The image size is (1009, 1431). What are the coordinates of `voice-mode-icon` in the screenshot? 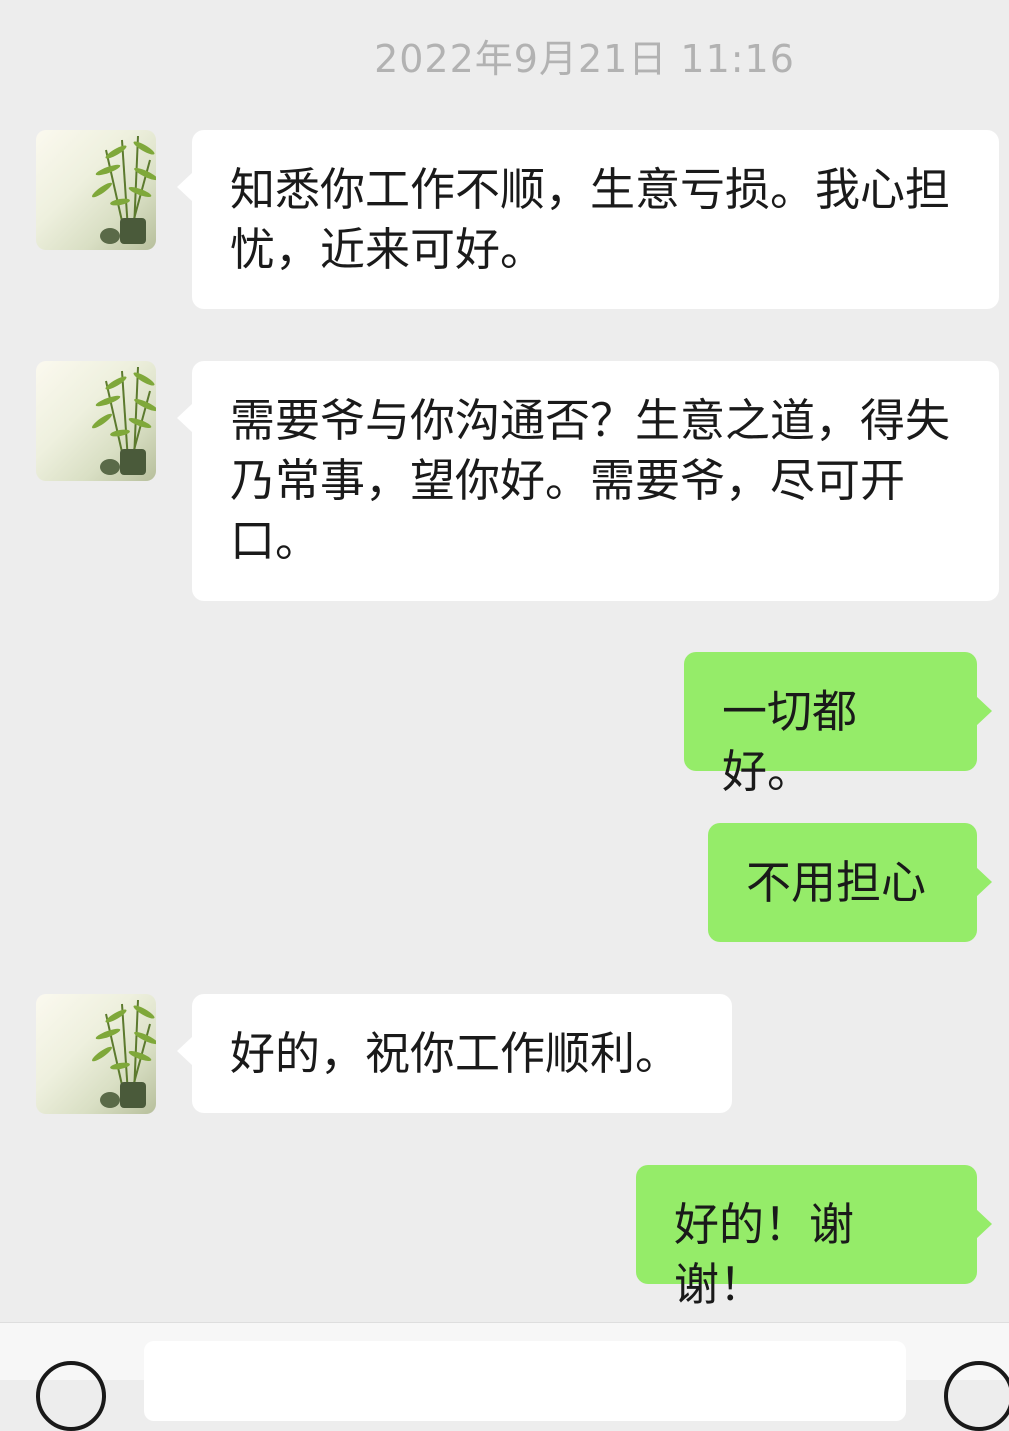 It's located at (71, 1396).